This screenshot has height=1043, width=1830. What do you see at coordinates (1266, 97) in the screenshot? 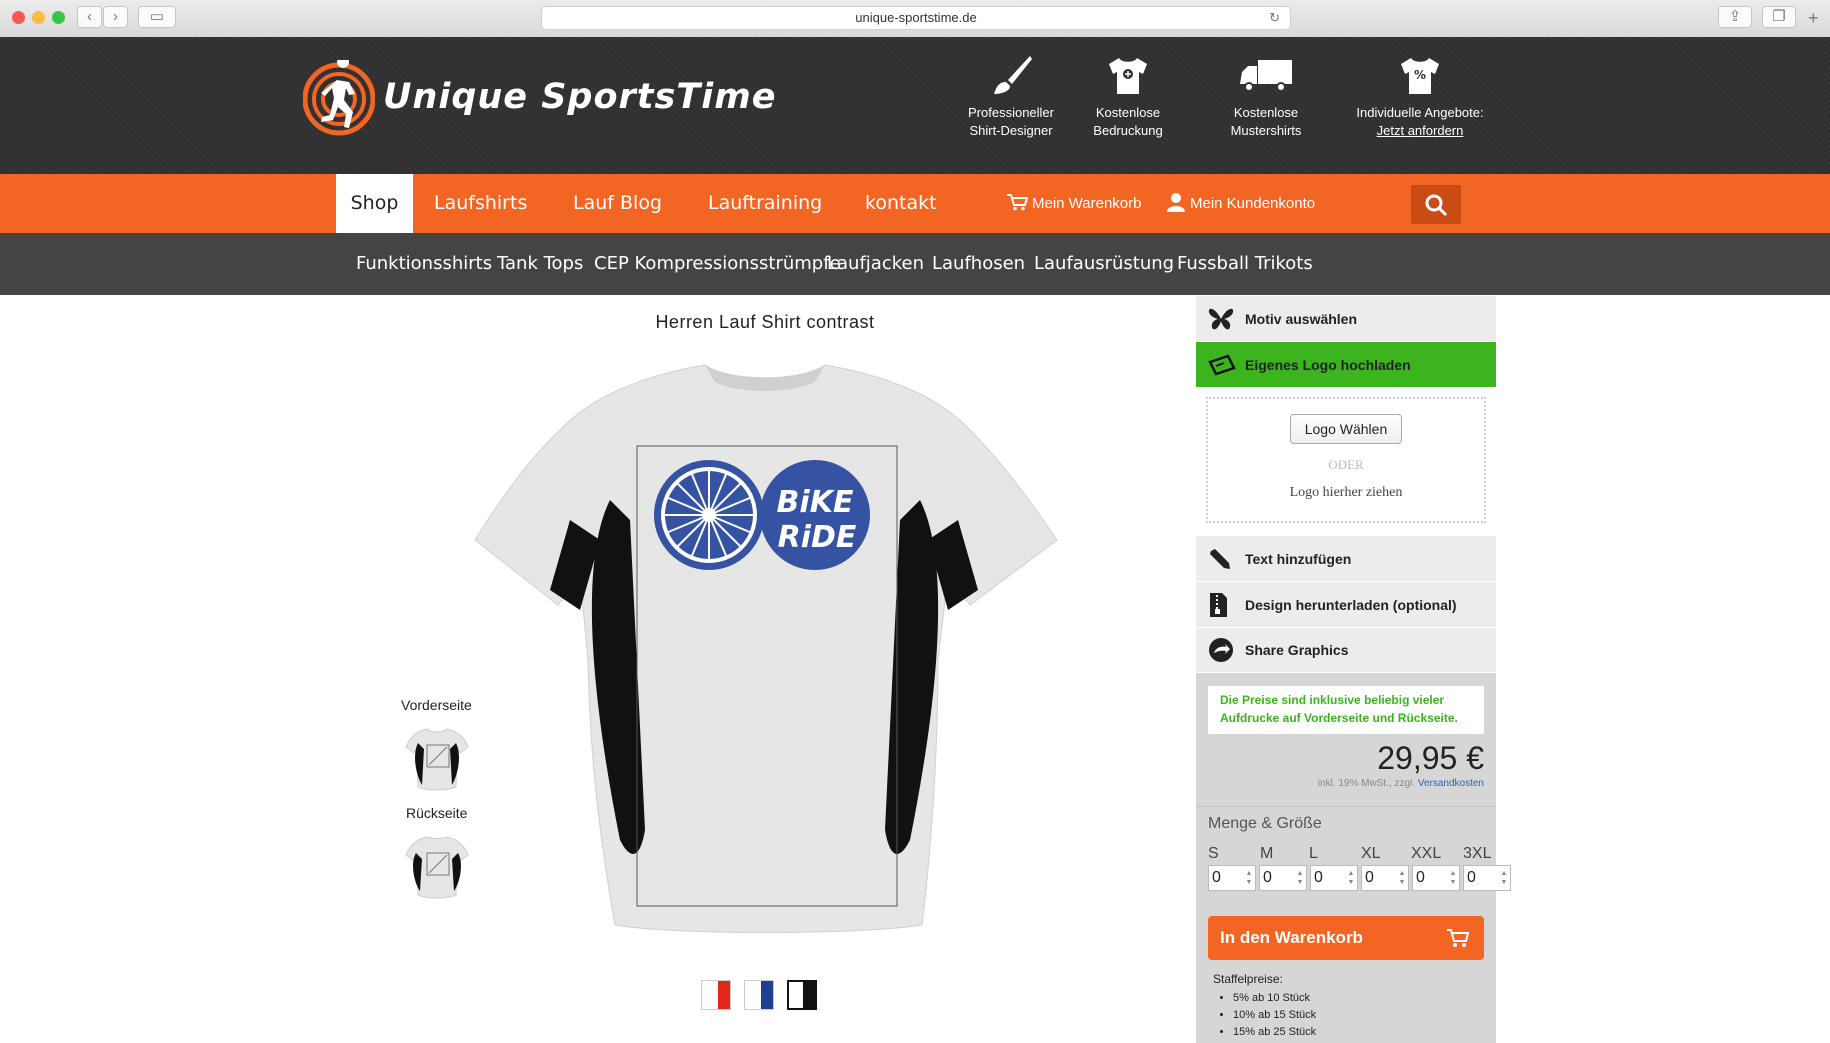
I see `feature-samples: Kostenlose Mustershirts` at bounding box center [1266, 97].